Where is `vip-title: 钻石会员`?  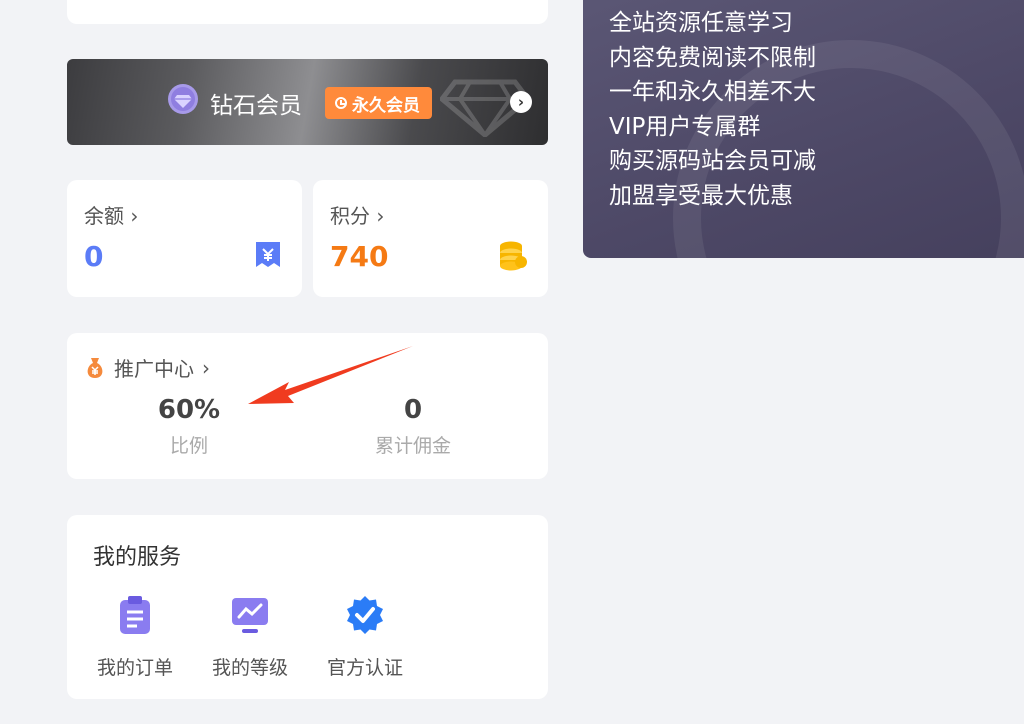 vip-title: 钻石会员 is located at coordinates (256, 106).